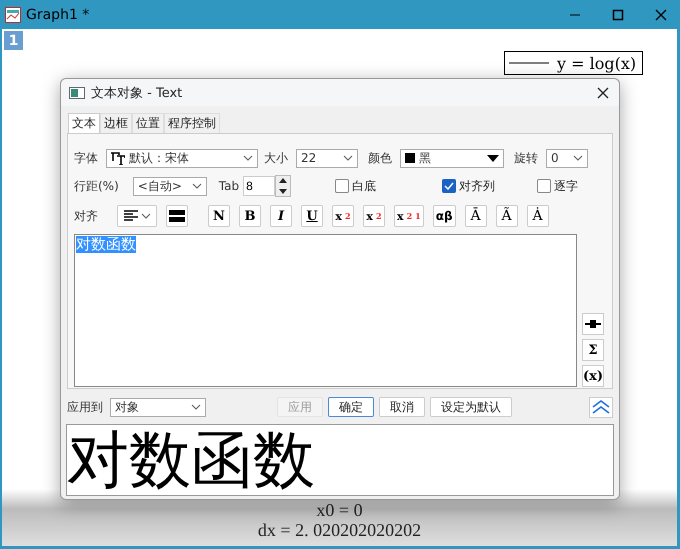 This screenshot has width=680, height=549. Describe the element at coordinates (593, 350) in the screenshot. I see `insert-button: Σ` at that location.